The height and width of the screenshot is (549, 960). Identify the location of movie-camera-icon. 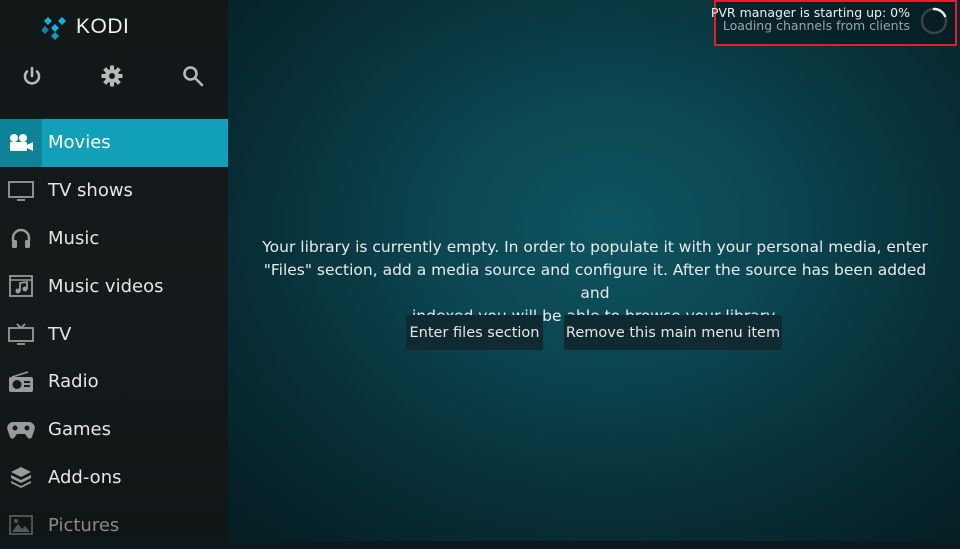
(21, 142).